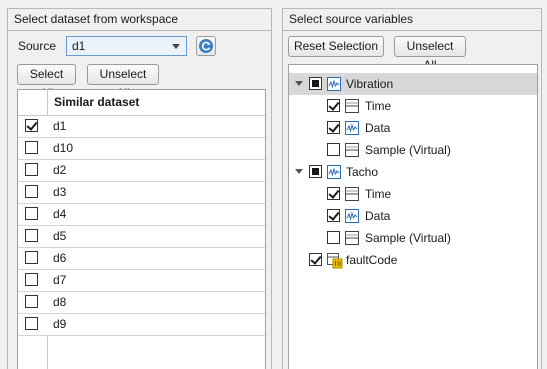  What do you see at coordinates (141, 149) in the screenshot?
I see `table-row: d10` at bounding box center [141, 149].